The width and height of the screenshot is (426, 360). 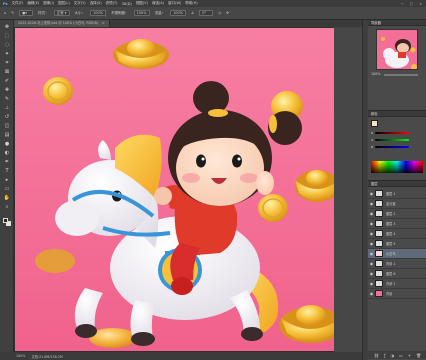 What do you see at coordinates (26, 13) in the screenshot?
I see `brush-preset-picker: ●▾` at bounding box center [26, 13].